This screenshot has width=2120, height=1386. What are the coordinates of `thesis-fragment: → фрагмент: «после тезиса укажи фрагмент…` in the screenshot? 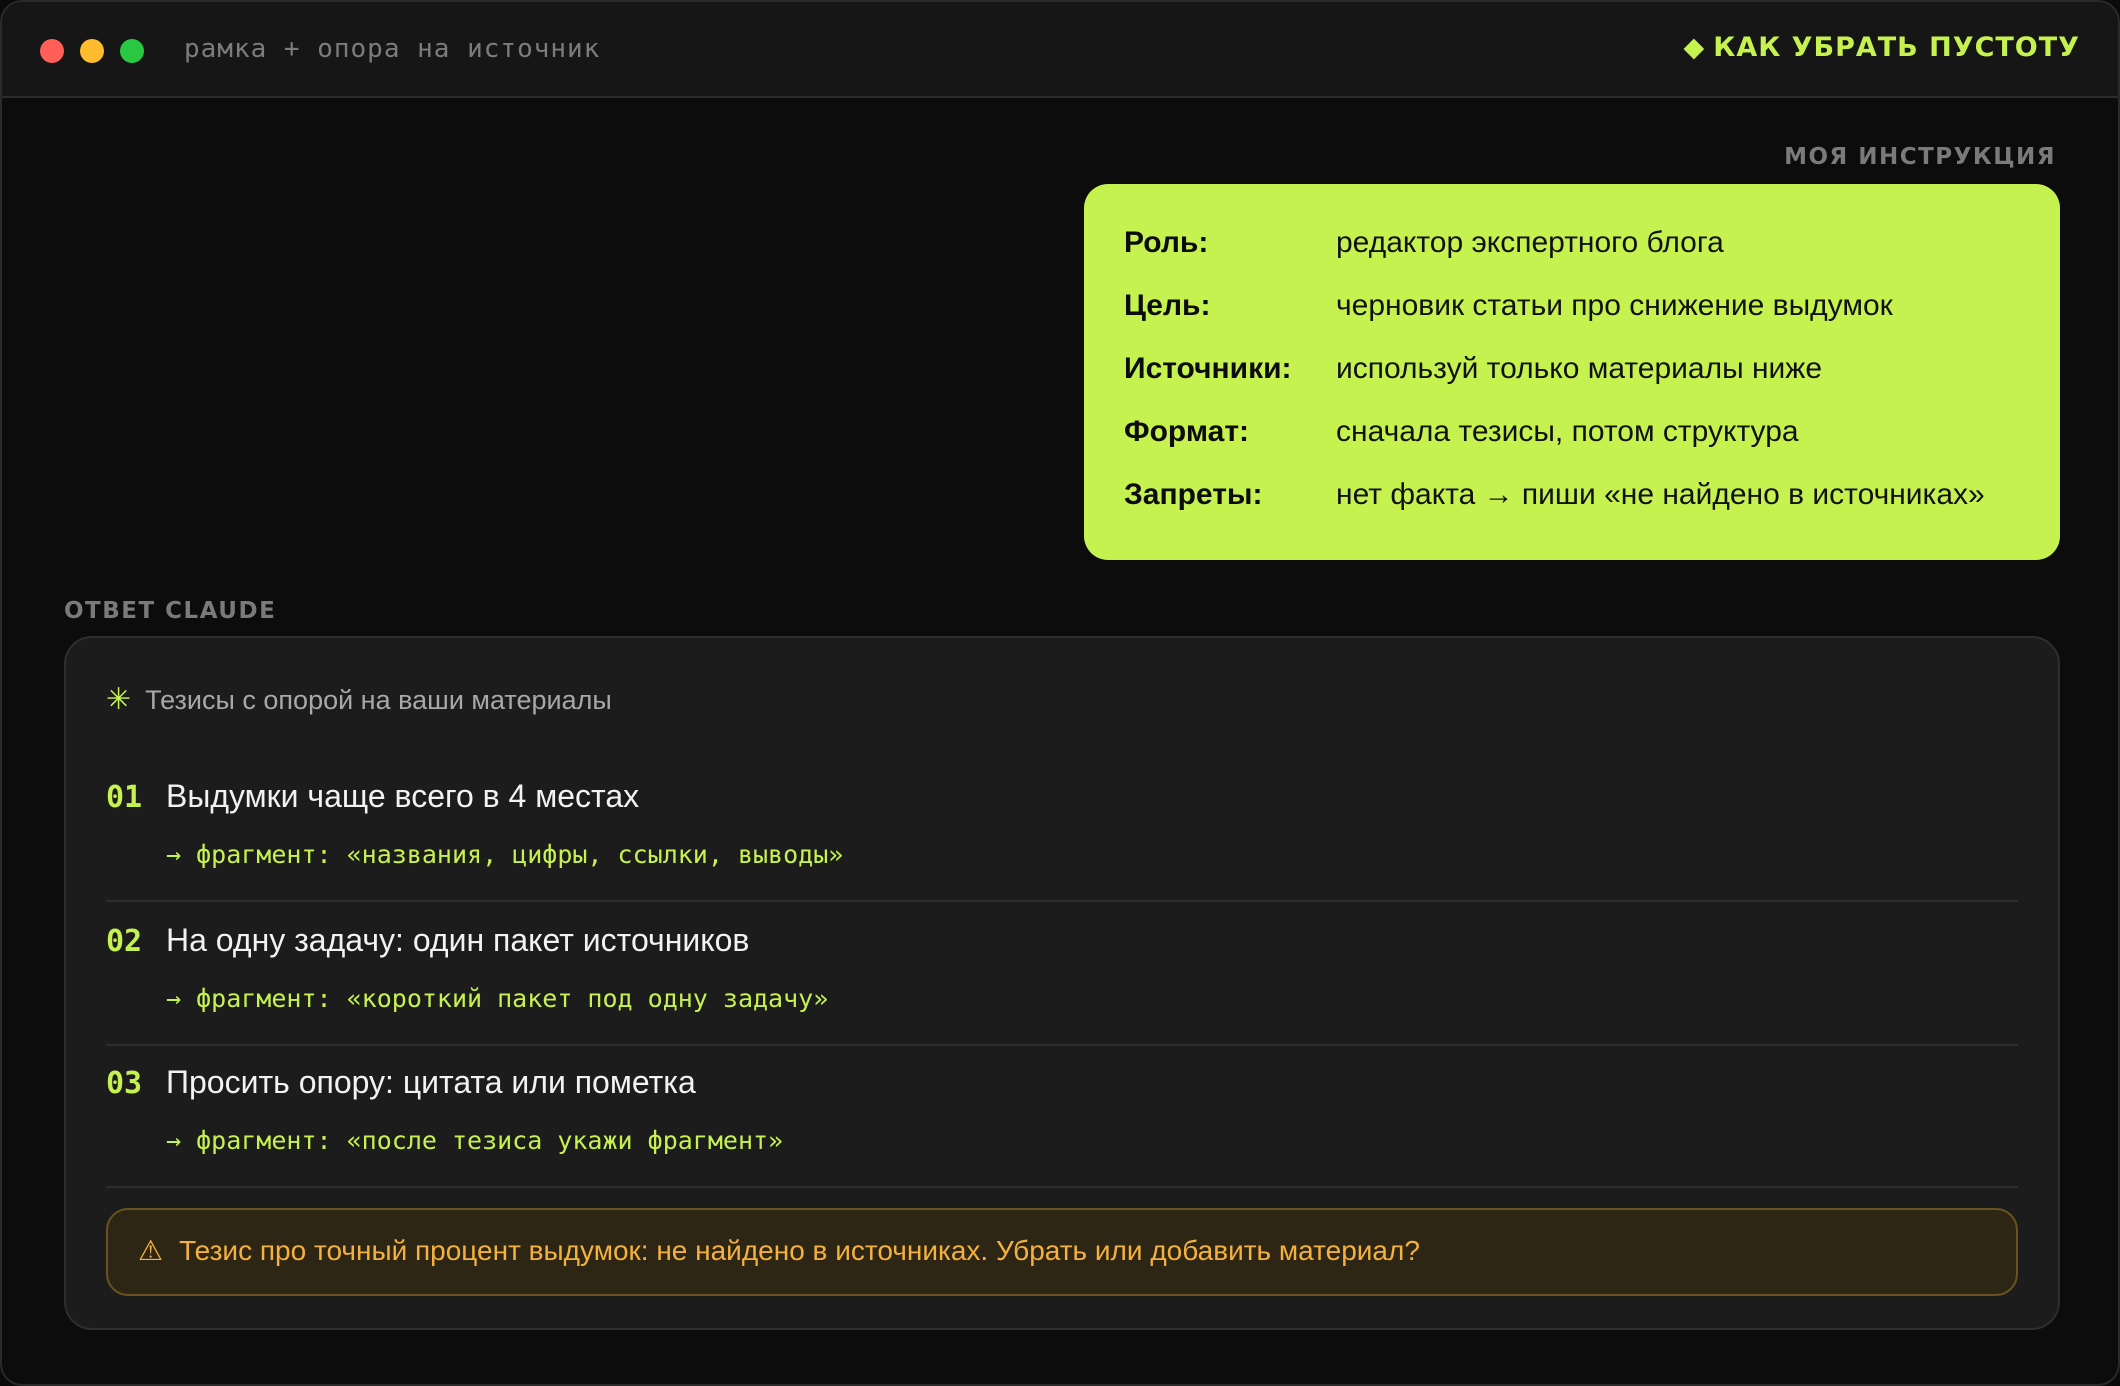 It's located at (475, 1140).